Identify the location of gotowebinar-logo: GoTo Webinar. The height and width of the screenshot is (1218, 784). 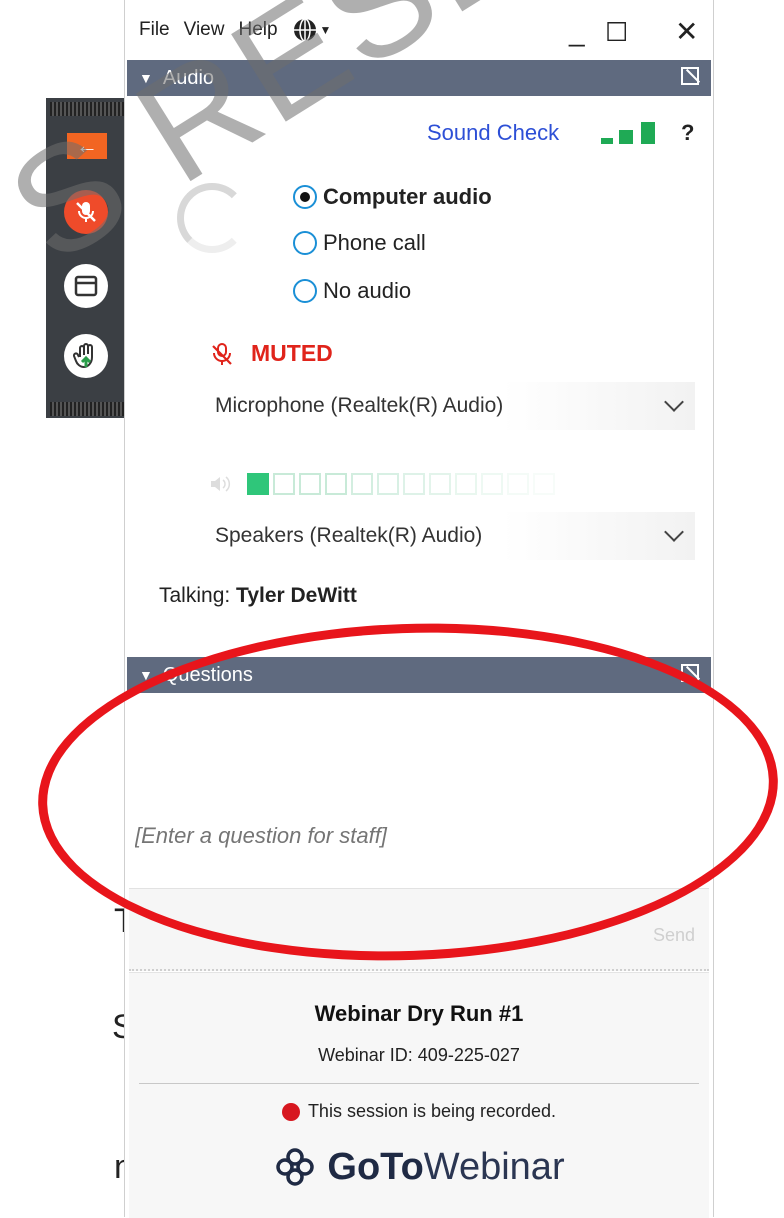
(419, 1167).